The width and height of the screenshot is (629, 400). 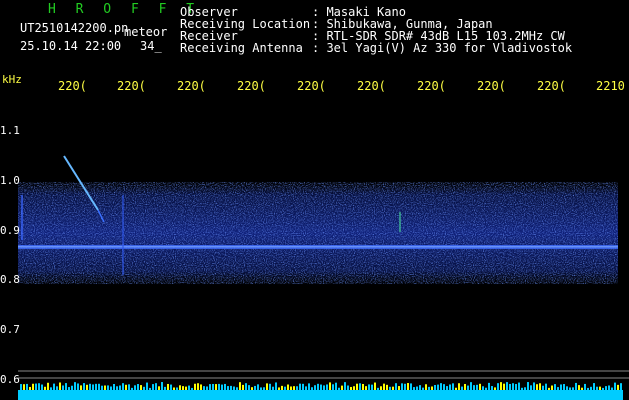 What do you see at coordinates (320, 395) in the screenshot?
I see `level-meter` at bounding box center [320, 395].